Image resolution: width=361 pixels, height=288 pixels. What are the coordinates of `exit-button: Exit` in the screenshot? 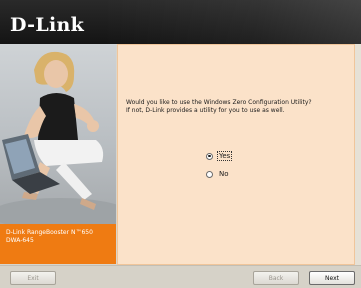 It's located at (33, 278).